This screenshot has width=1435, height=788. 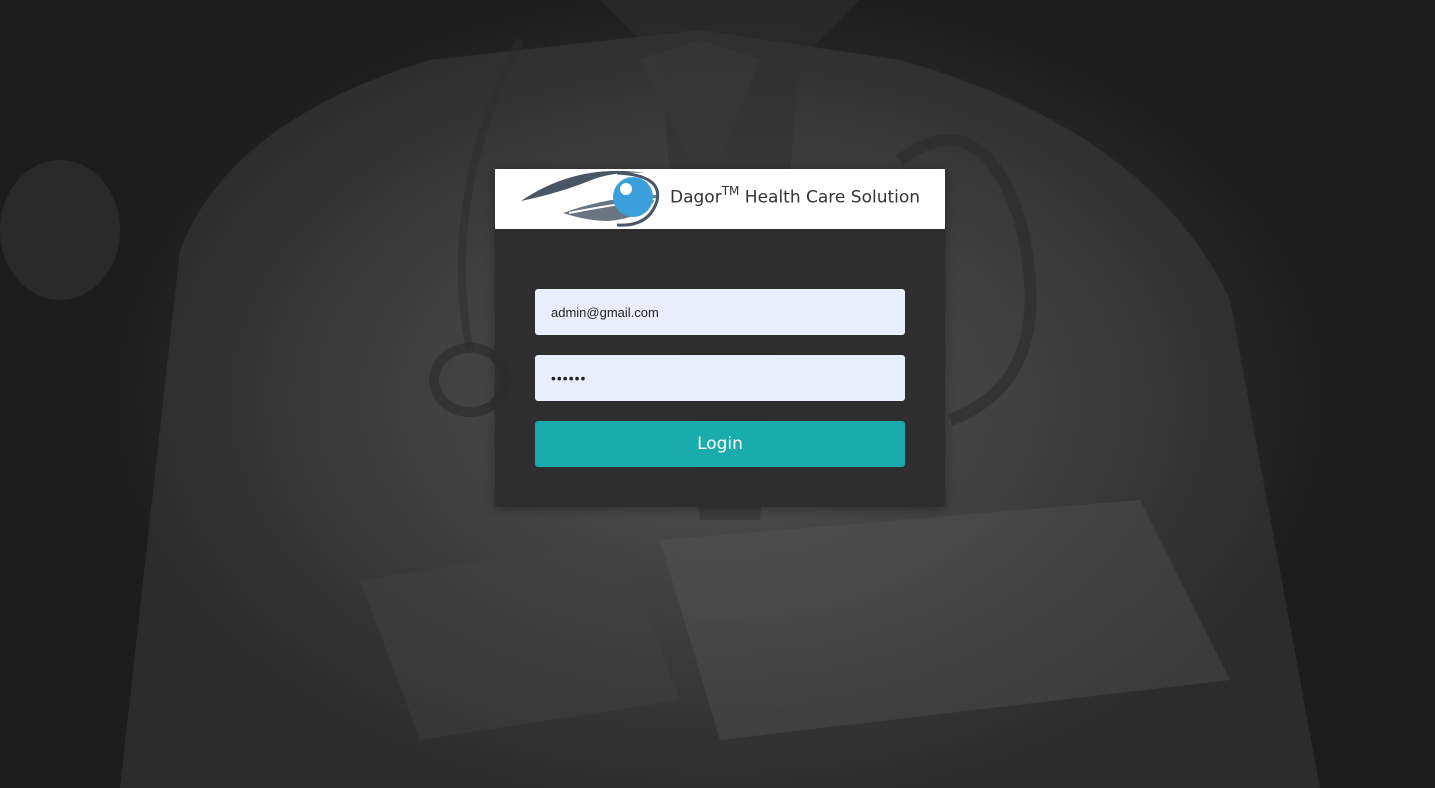 I want to click on brand-suffix: Health Care Solution, so click(x=832, y=197).